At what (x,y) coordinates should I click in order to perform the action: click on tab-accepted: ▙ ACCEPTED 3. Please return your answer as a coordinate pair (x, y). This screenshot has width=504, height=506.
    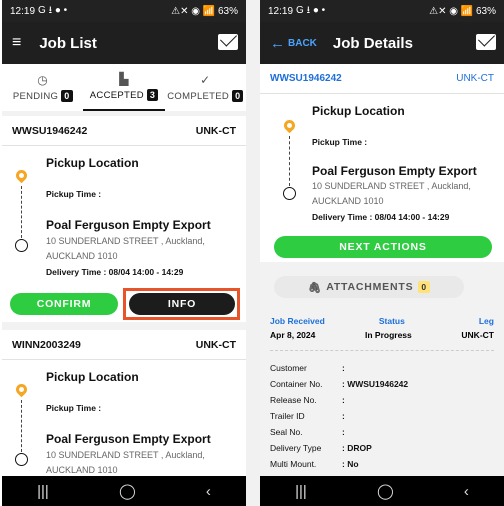
    Looking at the image, I should click on (124, 87).